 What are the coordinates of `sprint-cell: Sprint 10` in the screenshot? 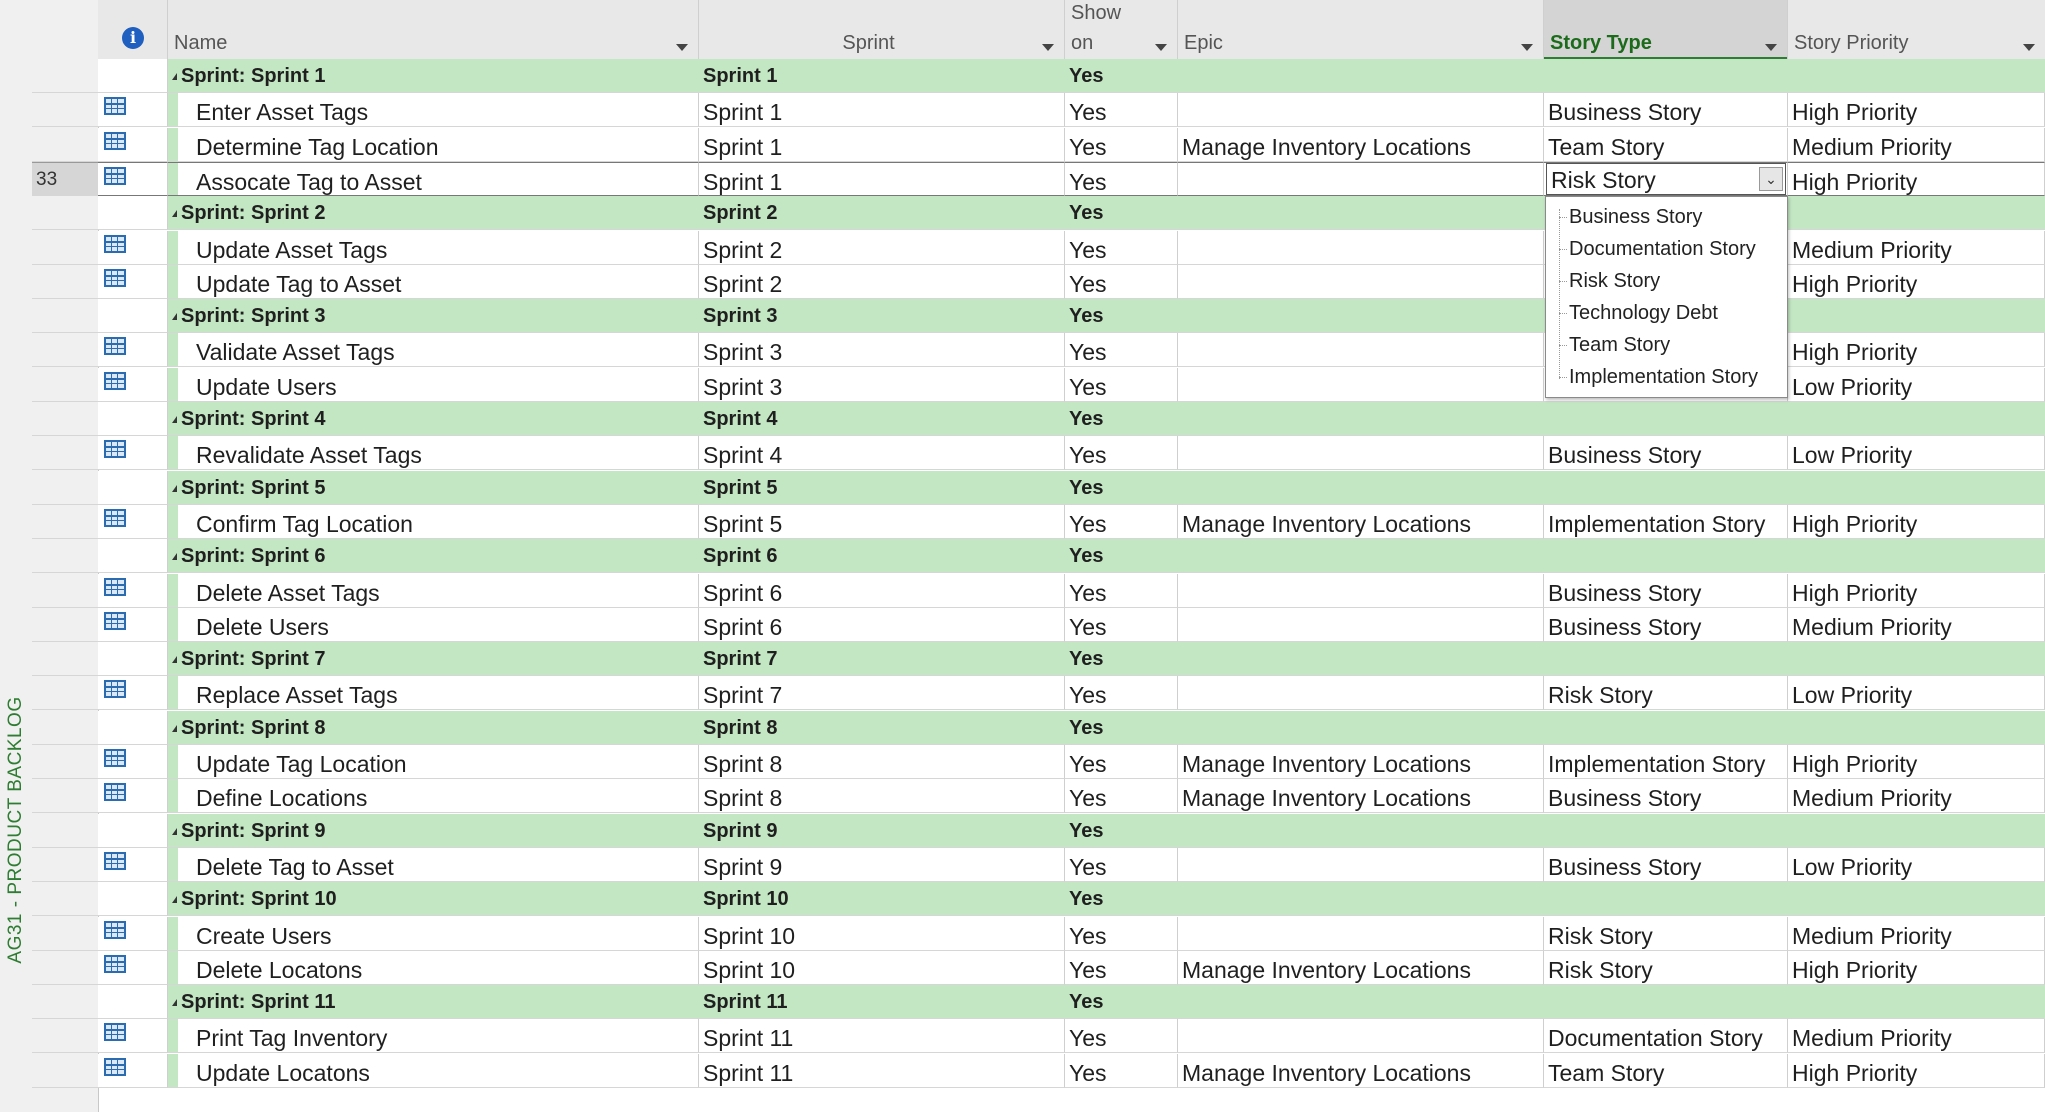 It's located at (882, 933).